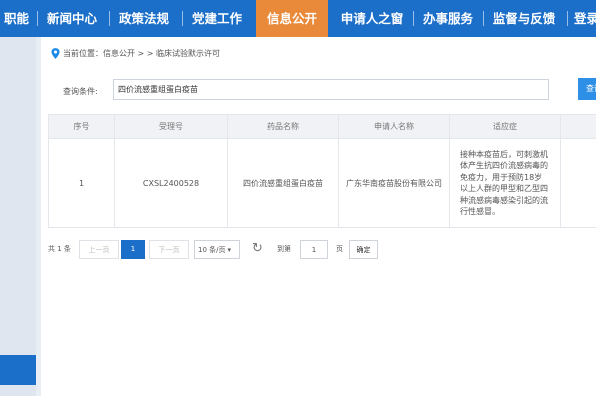 The width and height of the screenshot is (596, 396). What do you see at coordinates (81, 183) in the screenshot?
I see `cell-index: 1` at bounding box center [81, 183].